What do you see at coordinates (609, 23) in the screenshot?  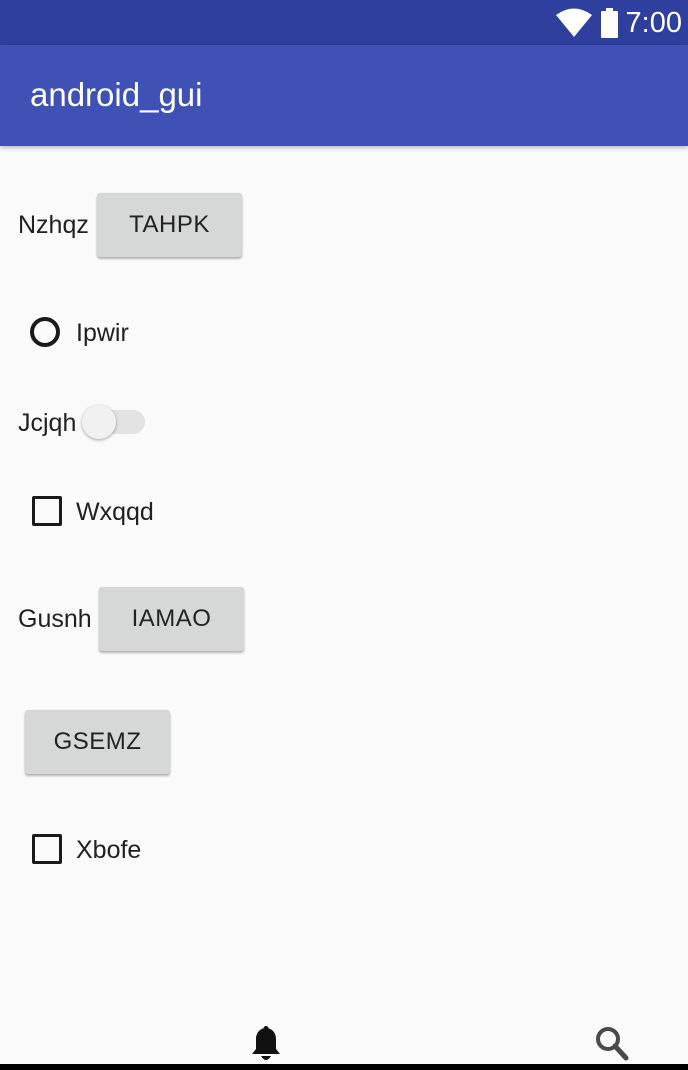 I see `battery-icon` at bounding box center [609, 23].